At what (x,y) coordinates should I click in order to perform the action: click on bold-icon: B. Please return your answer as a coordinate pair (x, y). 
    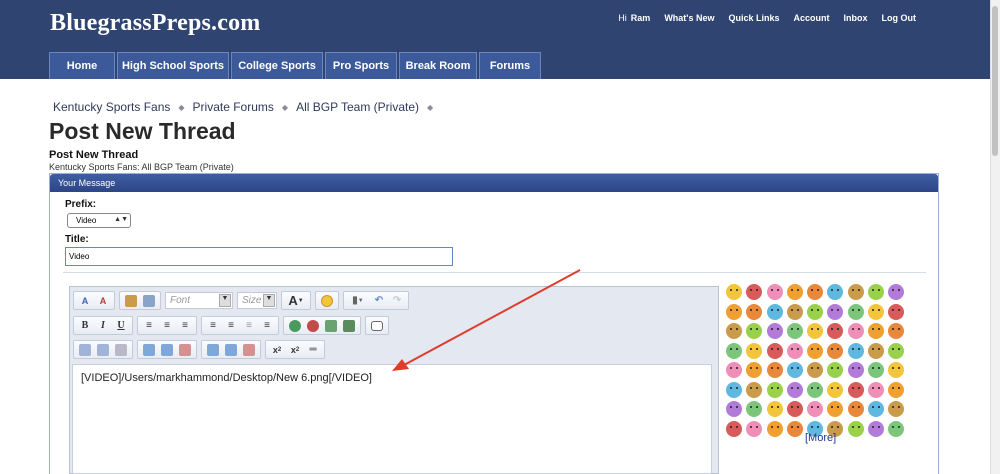
    Looking at the image, I should click on (85, 326).